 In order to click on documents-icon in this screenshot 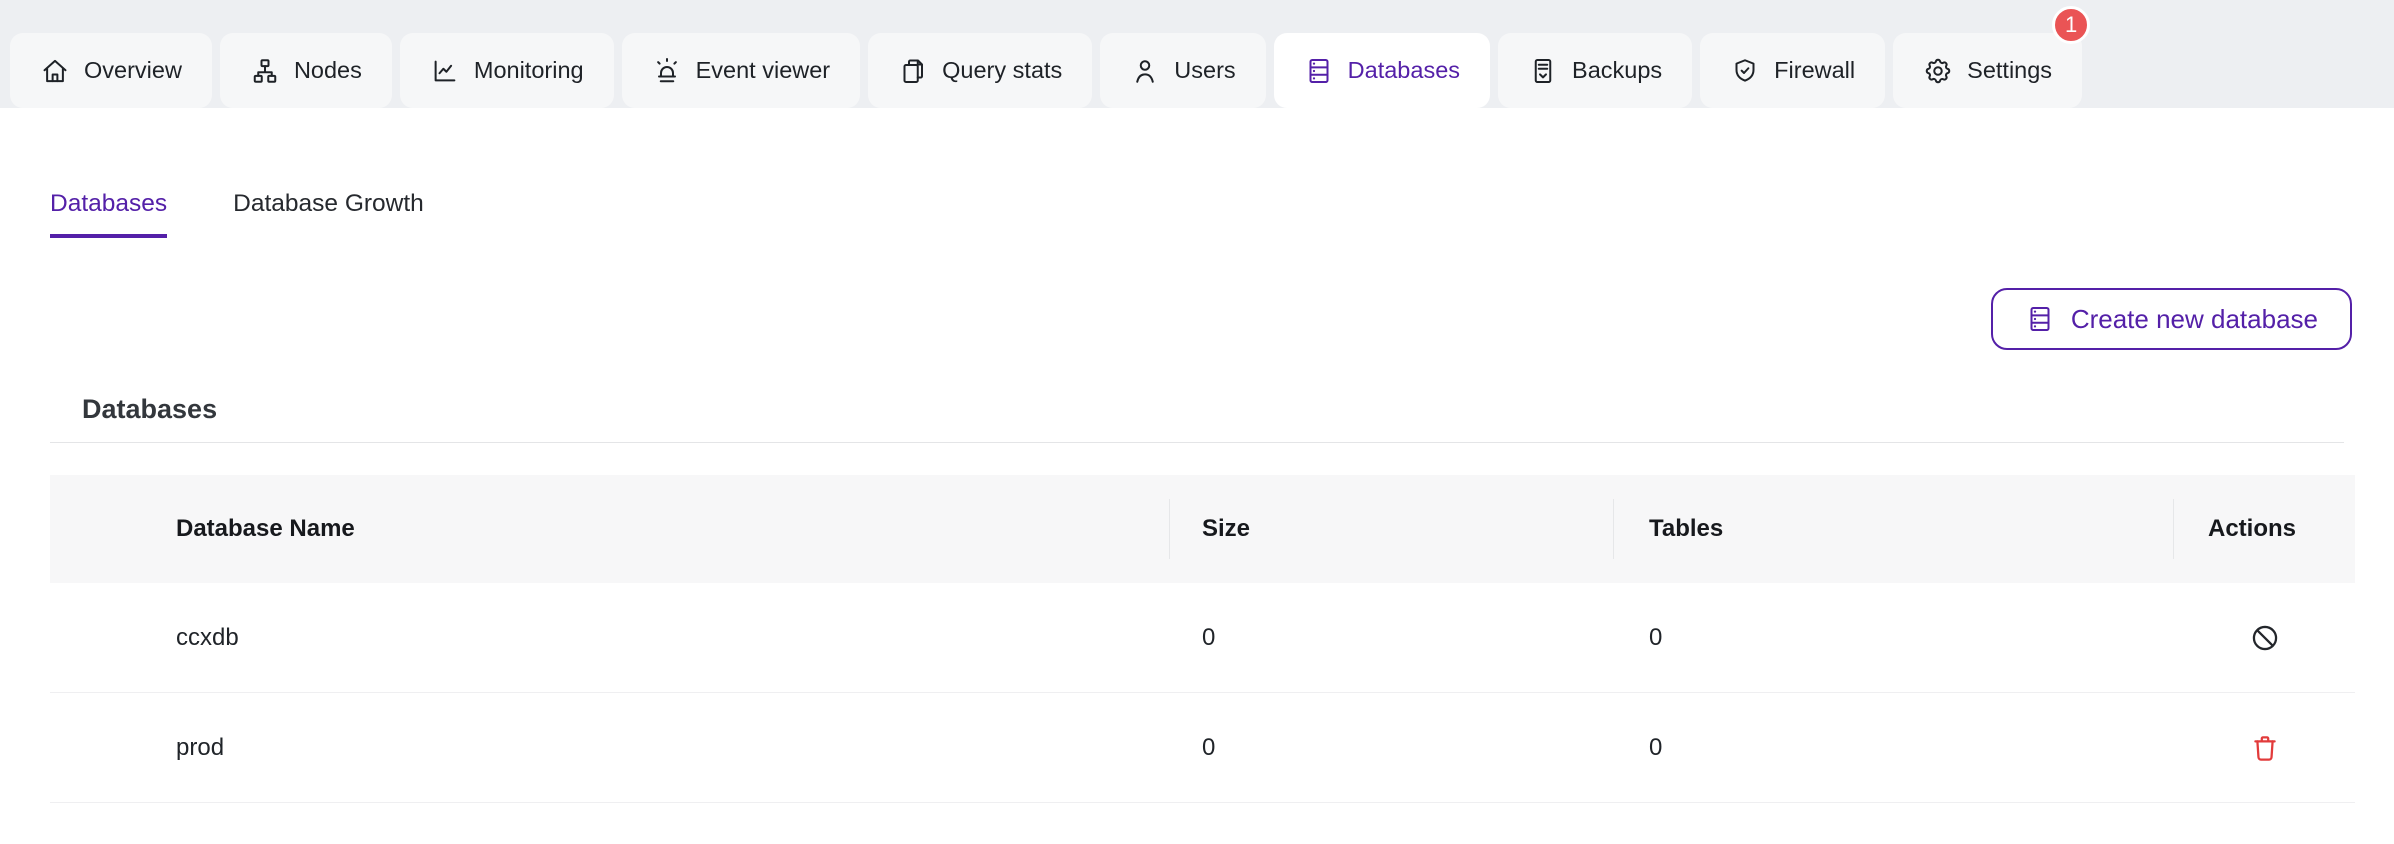, I will do `click(913, 71)`.